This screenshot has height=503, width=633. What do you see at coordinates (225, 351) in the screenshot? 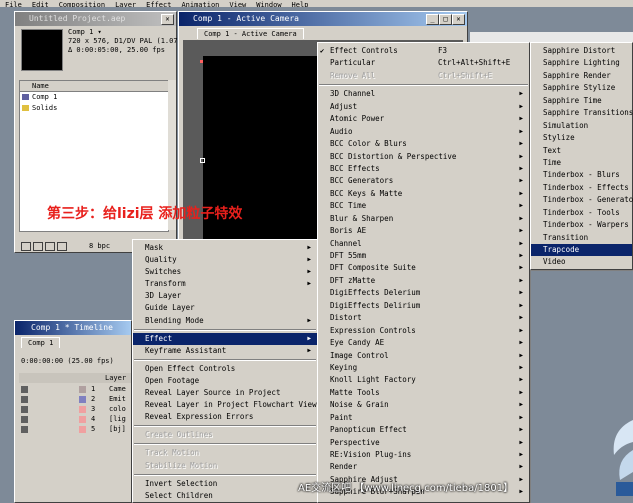
I see `menu-item-keyframe-assistant: Keyframe Assistant ▶` at bounding box center [225, 351].